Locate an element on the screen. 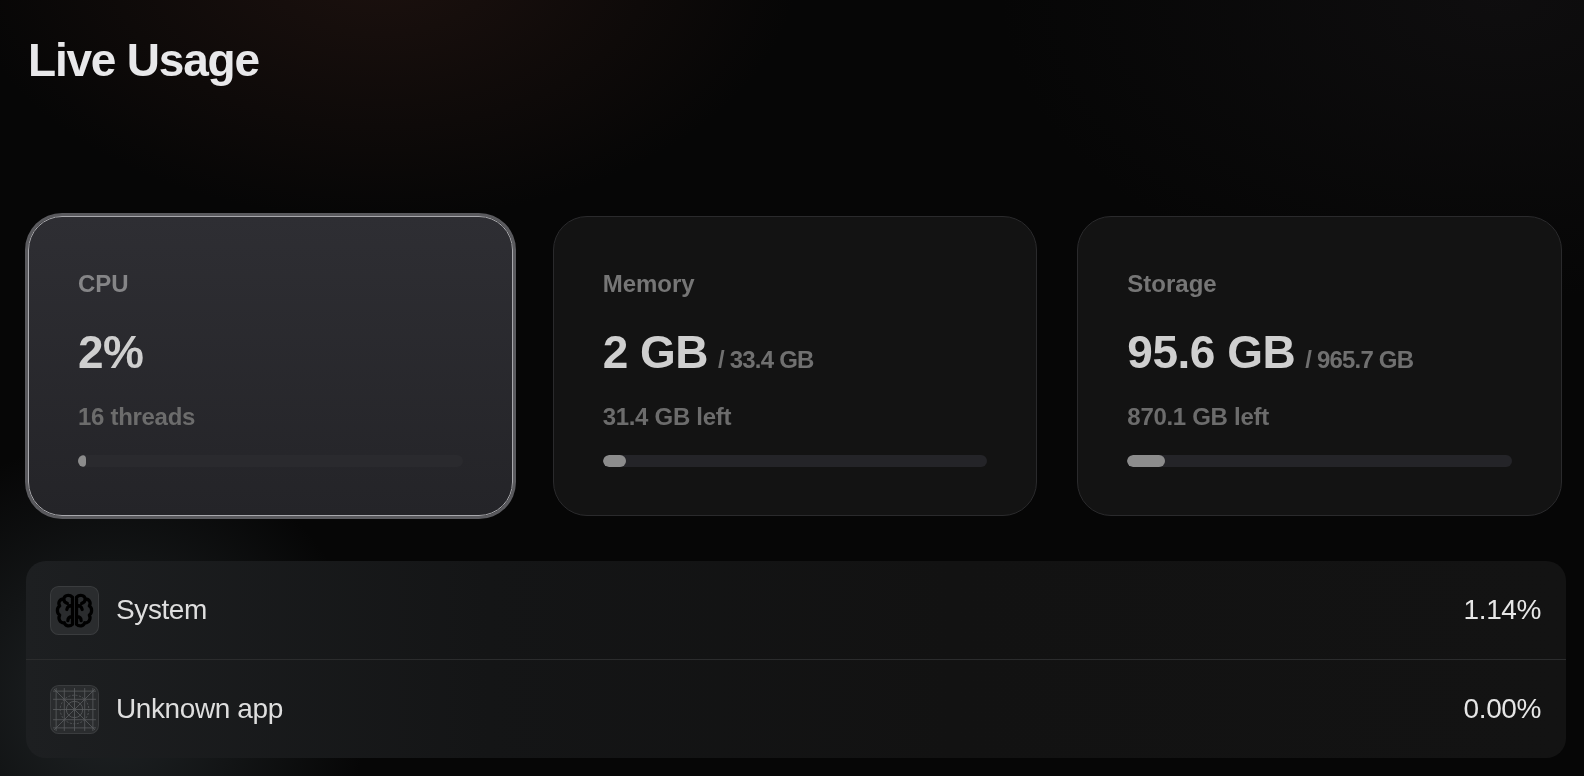  card-label: CPU is located at coordinates (103, 284).